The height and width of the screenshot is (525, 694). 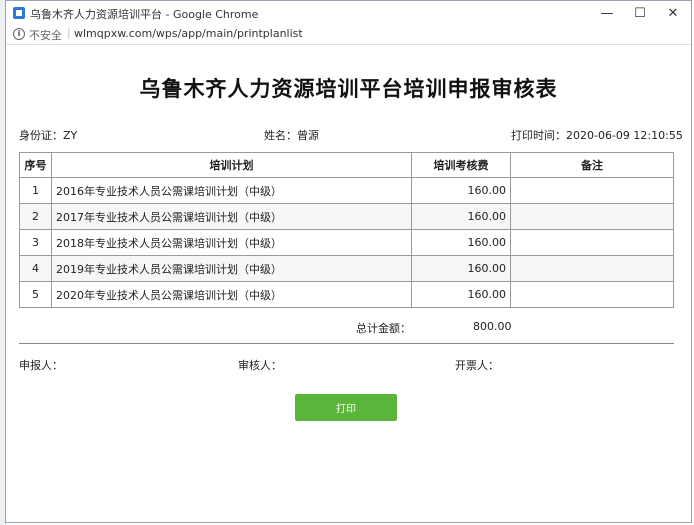 What do you see at coordinates (597, 135) in the screenshot?
I see `print-time: 打印时间：2020-06-09 12:10:55` at bounding box center [597, 135].